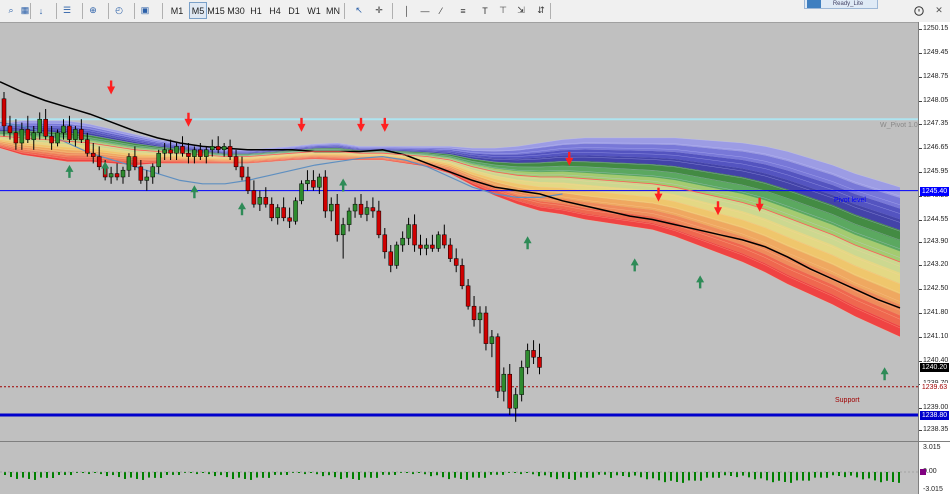  Describe the element at coordinates (933, 489) in the screenshot. I see `osc-tick-label: -3.015` at that location.